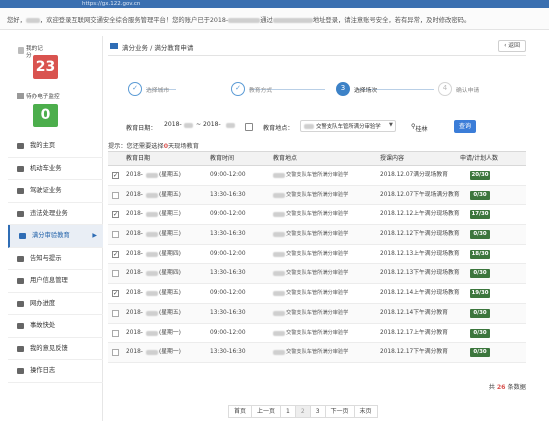 This screenshot has height=427, width=549. Describe the element at coordinates (20, 258) in the screenshot. I see `bell-icon` at that location.